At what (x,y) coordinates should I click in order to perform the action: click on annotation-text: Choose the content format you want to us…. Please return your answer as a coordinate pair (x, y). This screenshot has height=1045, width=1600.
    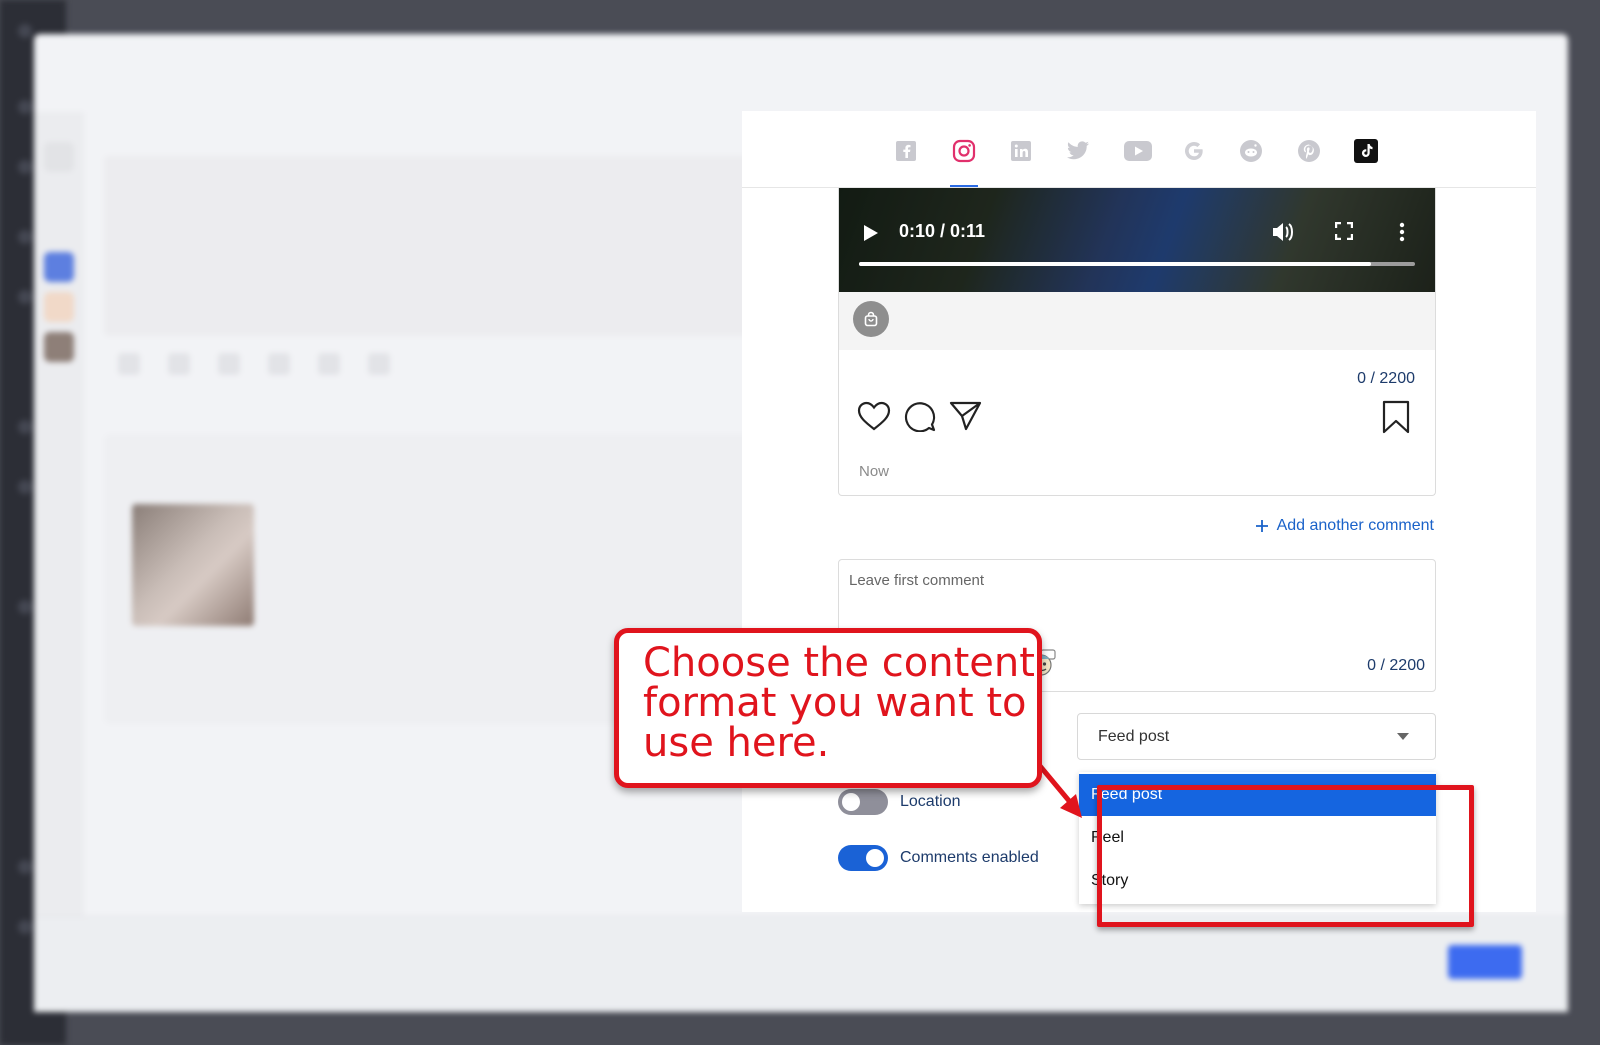
    Looking at the image, I should click on (839, 703).